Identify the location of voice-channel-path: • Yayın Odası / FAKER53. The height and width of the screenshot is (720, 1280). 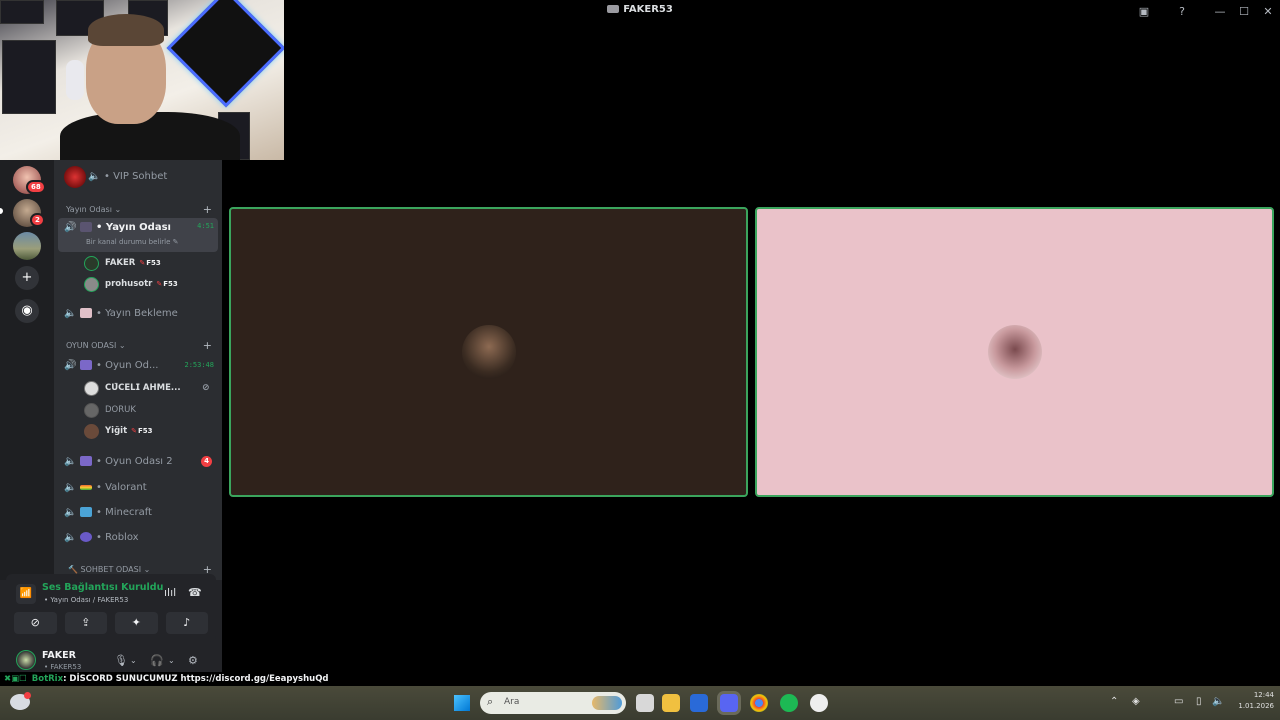
(86, 600).